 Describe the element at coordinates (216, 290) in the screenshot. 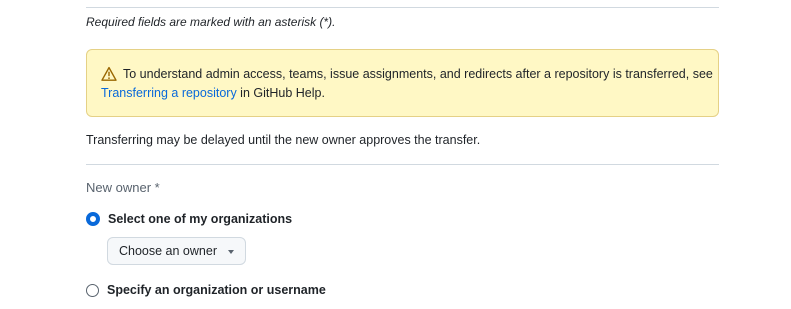

I see `radio-label-specify-owner: Specify an organization or username` at that location.